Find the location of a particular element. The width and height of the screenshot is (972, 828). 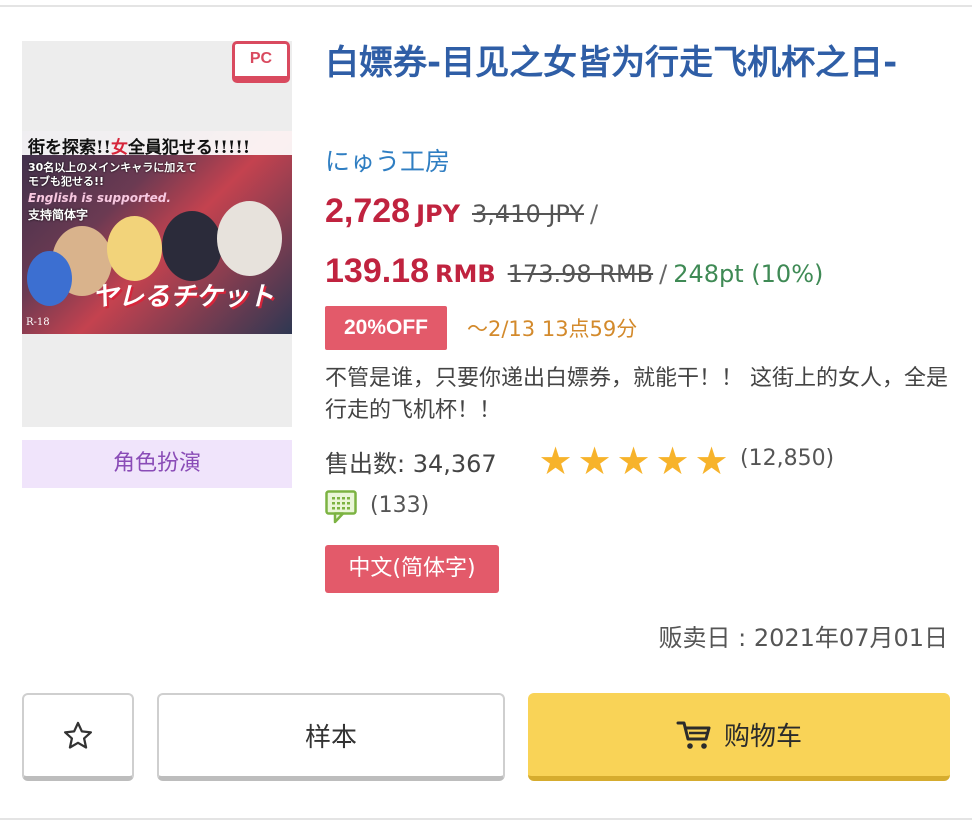

cover-rating-mark: R-18 is located at coordinates (38, 322).